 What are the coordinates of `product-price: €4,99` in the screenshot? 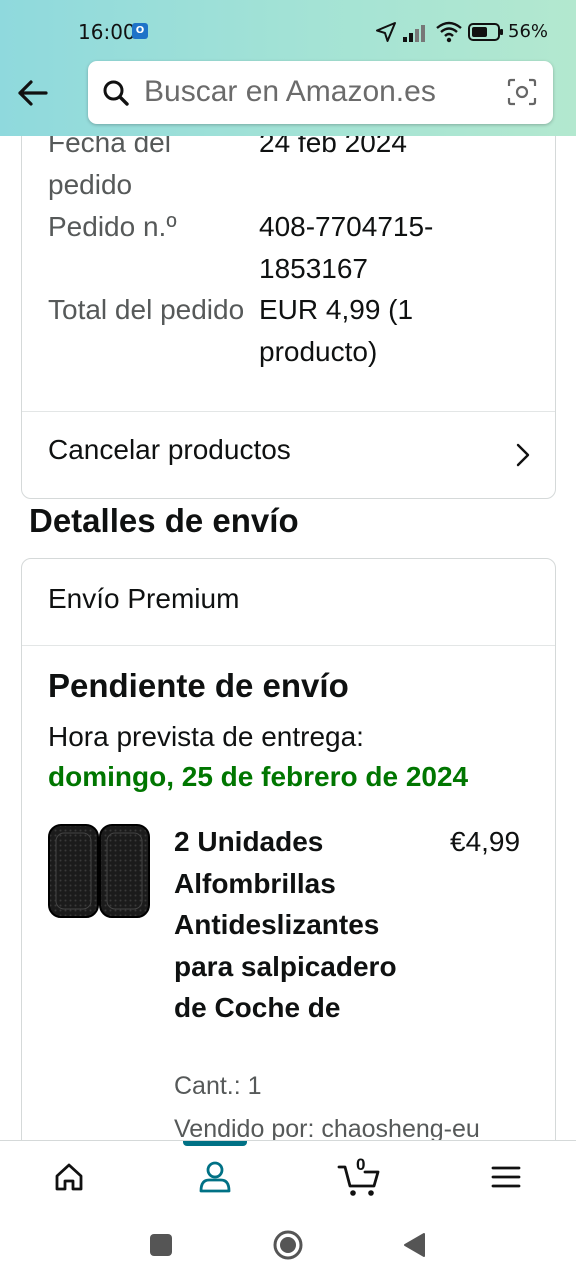 It's located at (485, 841).